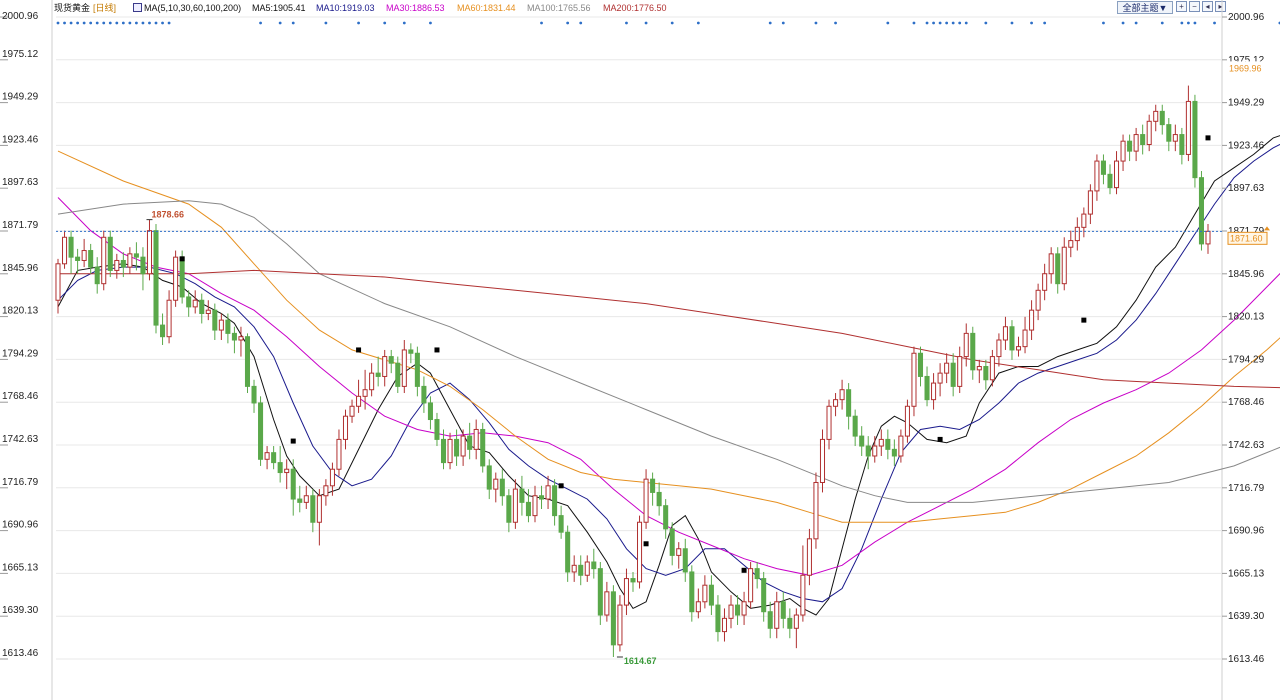  I want to click on y-tick-label-right: 1923.46, so click(1246, 145).